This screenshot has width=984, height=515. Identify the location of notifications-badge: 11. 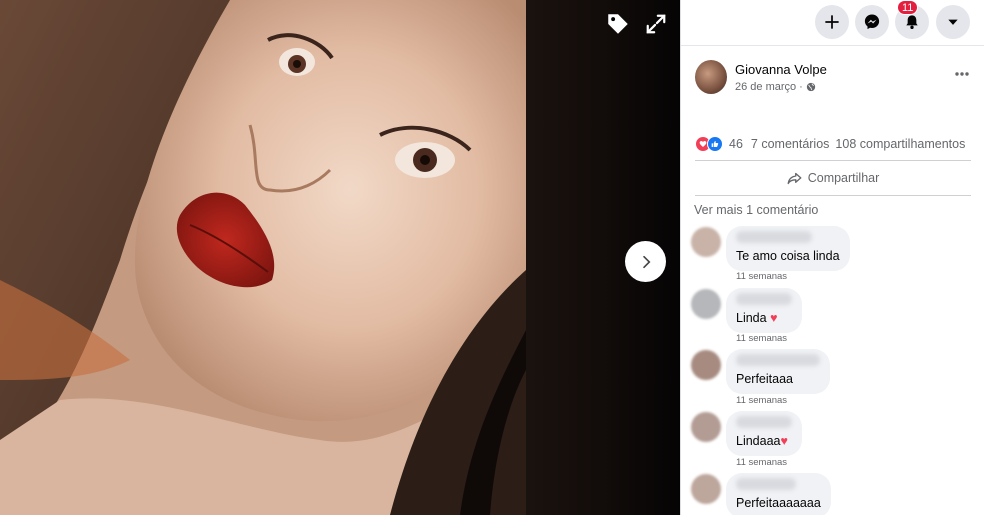
(908, 7).